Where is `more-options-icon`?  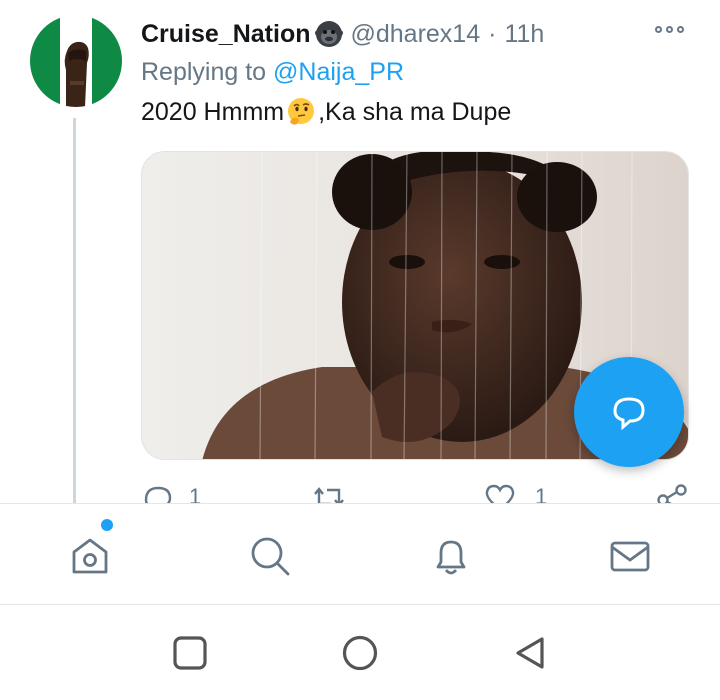 more-options-icon is located at coordinates (669, 29).